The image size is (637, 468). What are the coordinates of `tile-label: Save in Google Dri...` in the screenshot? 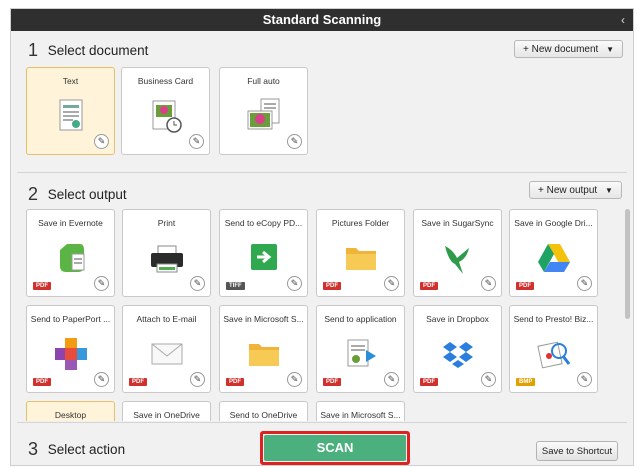 It's located at (553, 223).